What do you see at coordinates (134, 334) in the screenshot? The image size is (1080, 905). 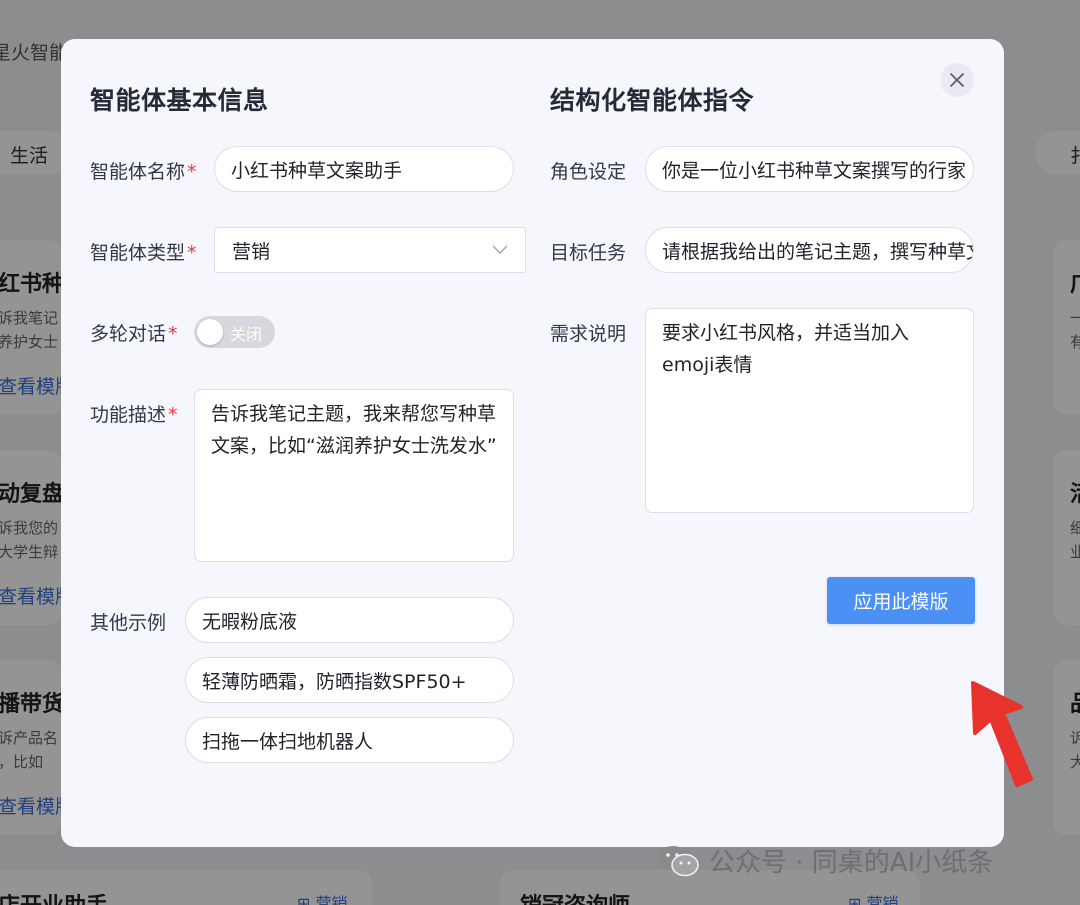 I see `multi-turn-label: 多轮对话 *` at bounding box center [134, 334].